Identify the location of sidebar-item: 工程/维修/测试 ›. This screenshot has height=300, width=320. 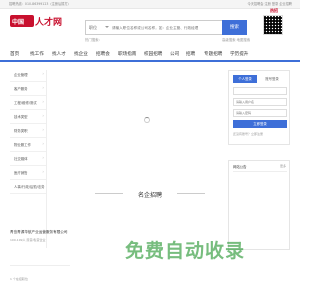
(28, 104).